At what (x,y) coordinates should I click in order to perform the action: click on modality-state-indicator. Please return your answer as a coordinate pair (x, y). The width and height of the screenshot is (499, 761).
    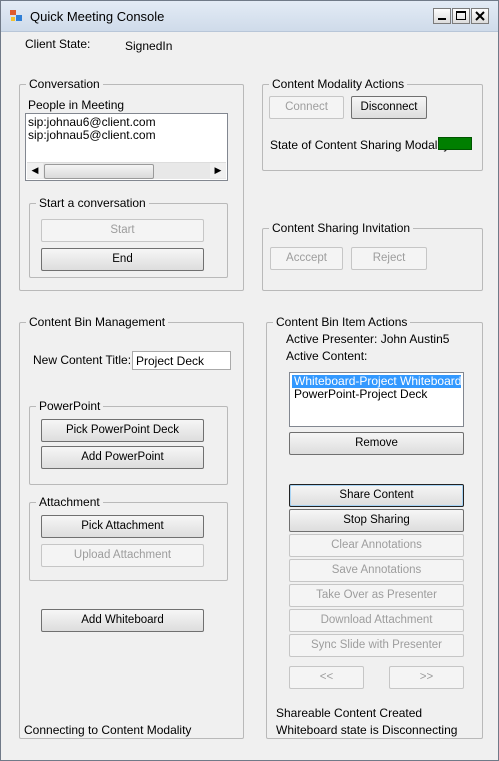
    Looking at the image, I should click on (455, 143).